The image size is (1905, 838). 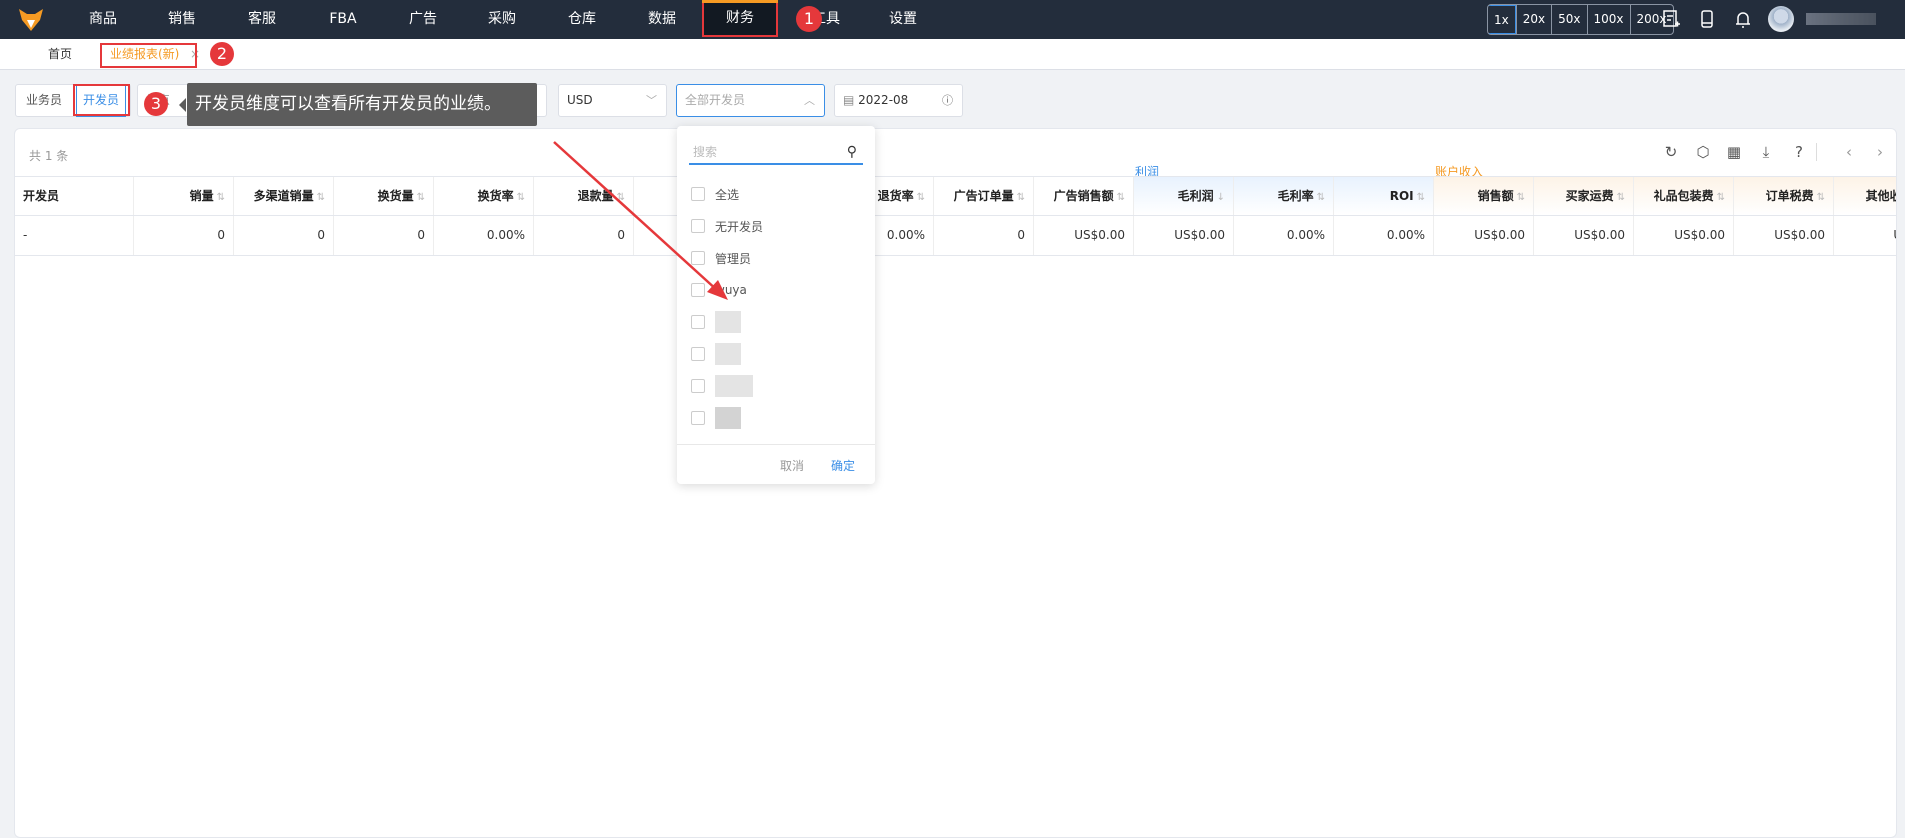 What do you see at coordinates (41, 196) in the screenshot?
I see `column-label: 开发员` at bounding box center [41, 196].